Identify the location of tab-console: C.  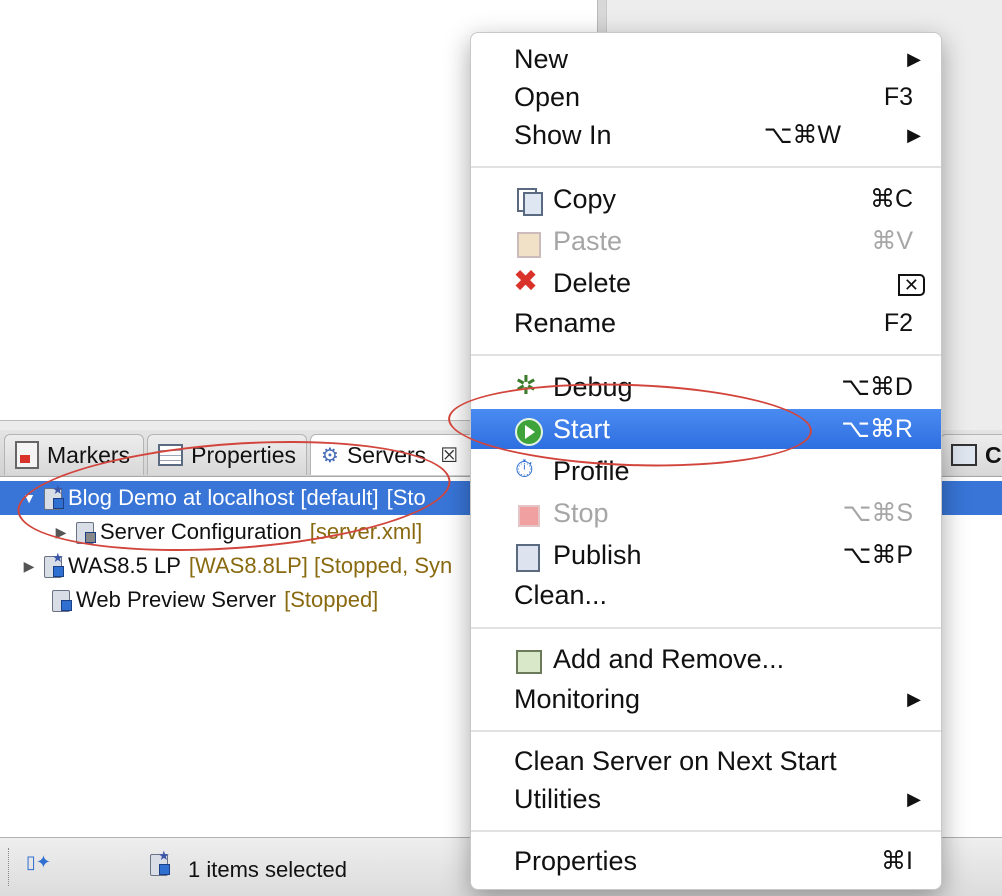
(971, 454).